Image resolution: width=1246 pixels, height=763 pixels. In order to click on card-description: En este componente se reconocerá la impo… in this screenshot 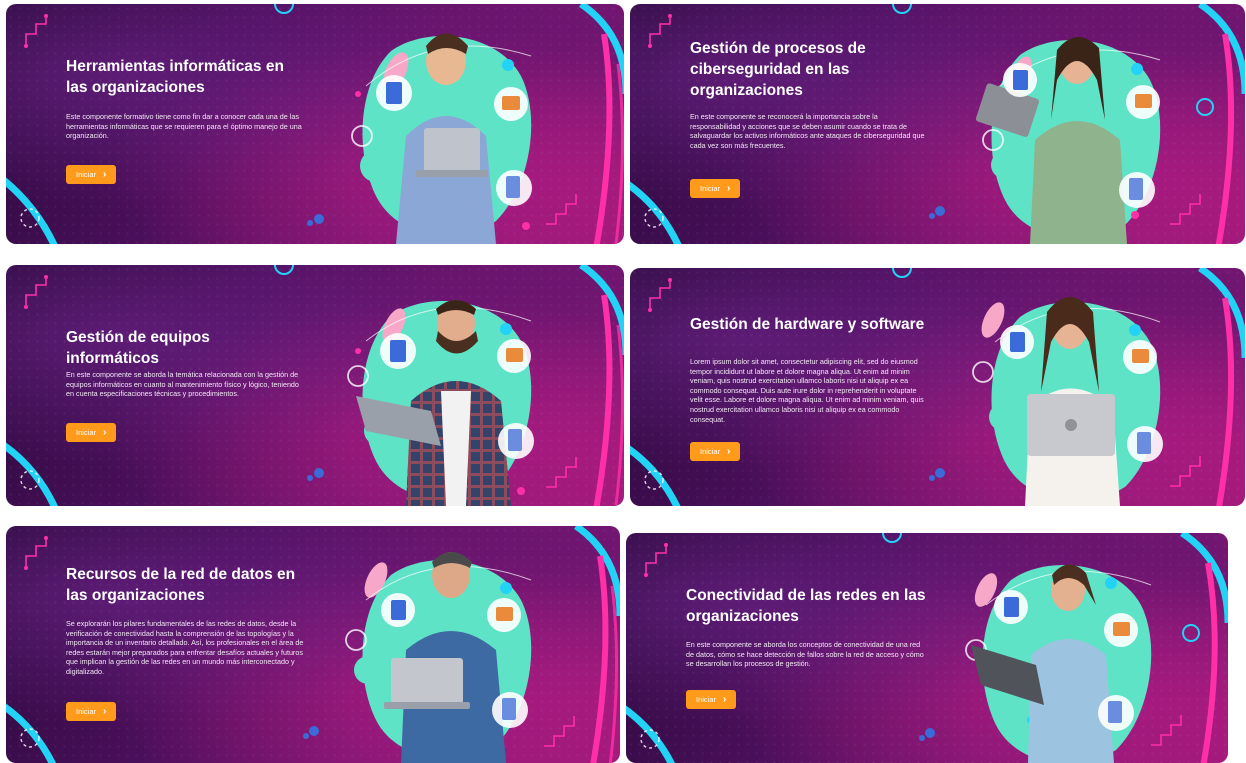, I will do `click(807, 131)`.